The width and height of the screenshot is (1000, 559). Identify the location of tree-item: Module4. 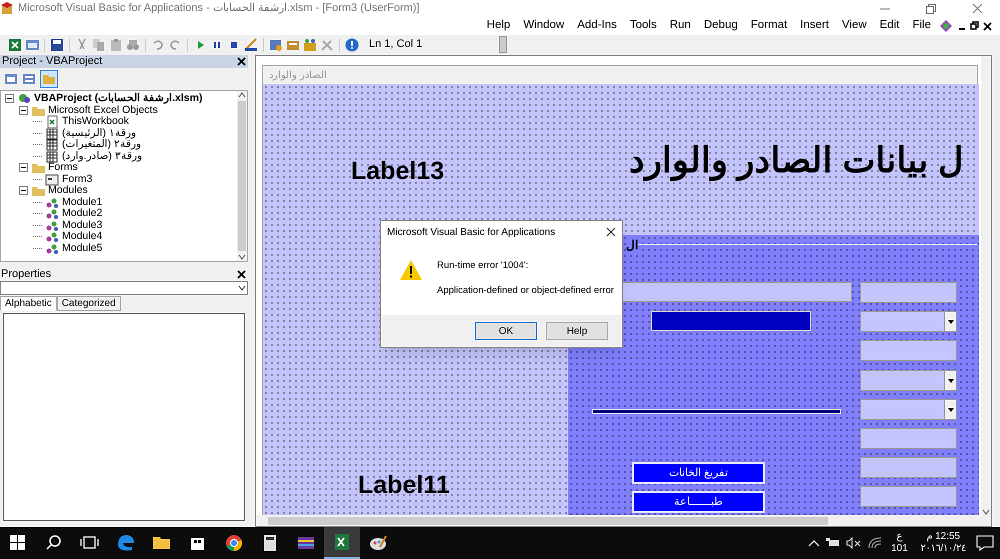
(82, 236).